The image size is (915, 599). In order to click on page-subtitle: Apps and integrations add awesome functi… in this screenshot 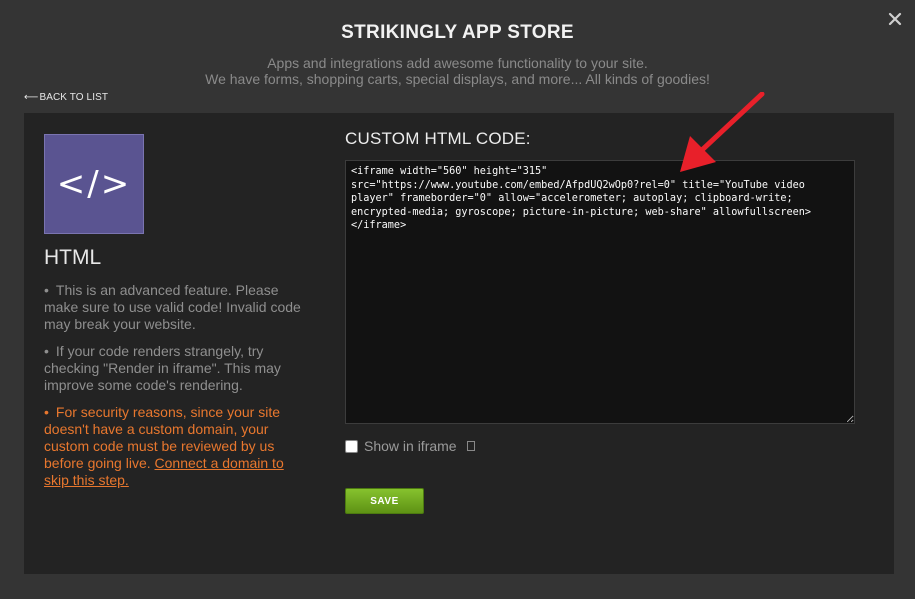, I will do `click(457, 71)`.